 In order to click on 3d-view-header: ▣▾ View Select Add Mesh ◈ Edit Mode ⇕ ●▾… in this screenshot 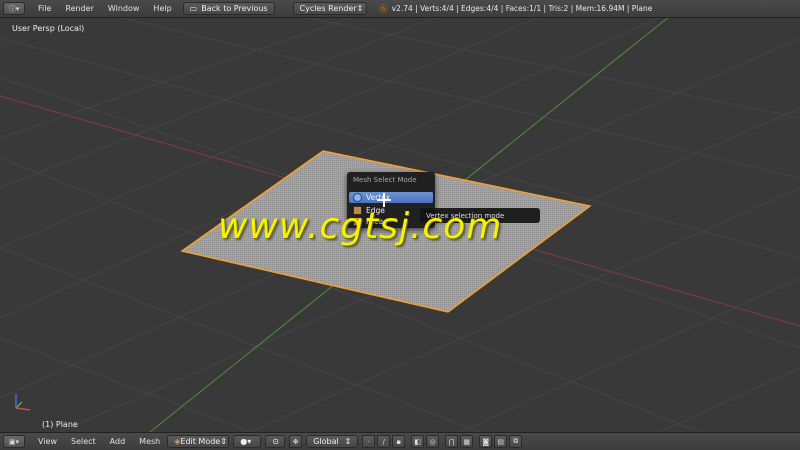, I will do `click(400, 441)`.